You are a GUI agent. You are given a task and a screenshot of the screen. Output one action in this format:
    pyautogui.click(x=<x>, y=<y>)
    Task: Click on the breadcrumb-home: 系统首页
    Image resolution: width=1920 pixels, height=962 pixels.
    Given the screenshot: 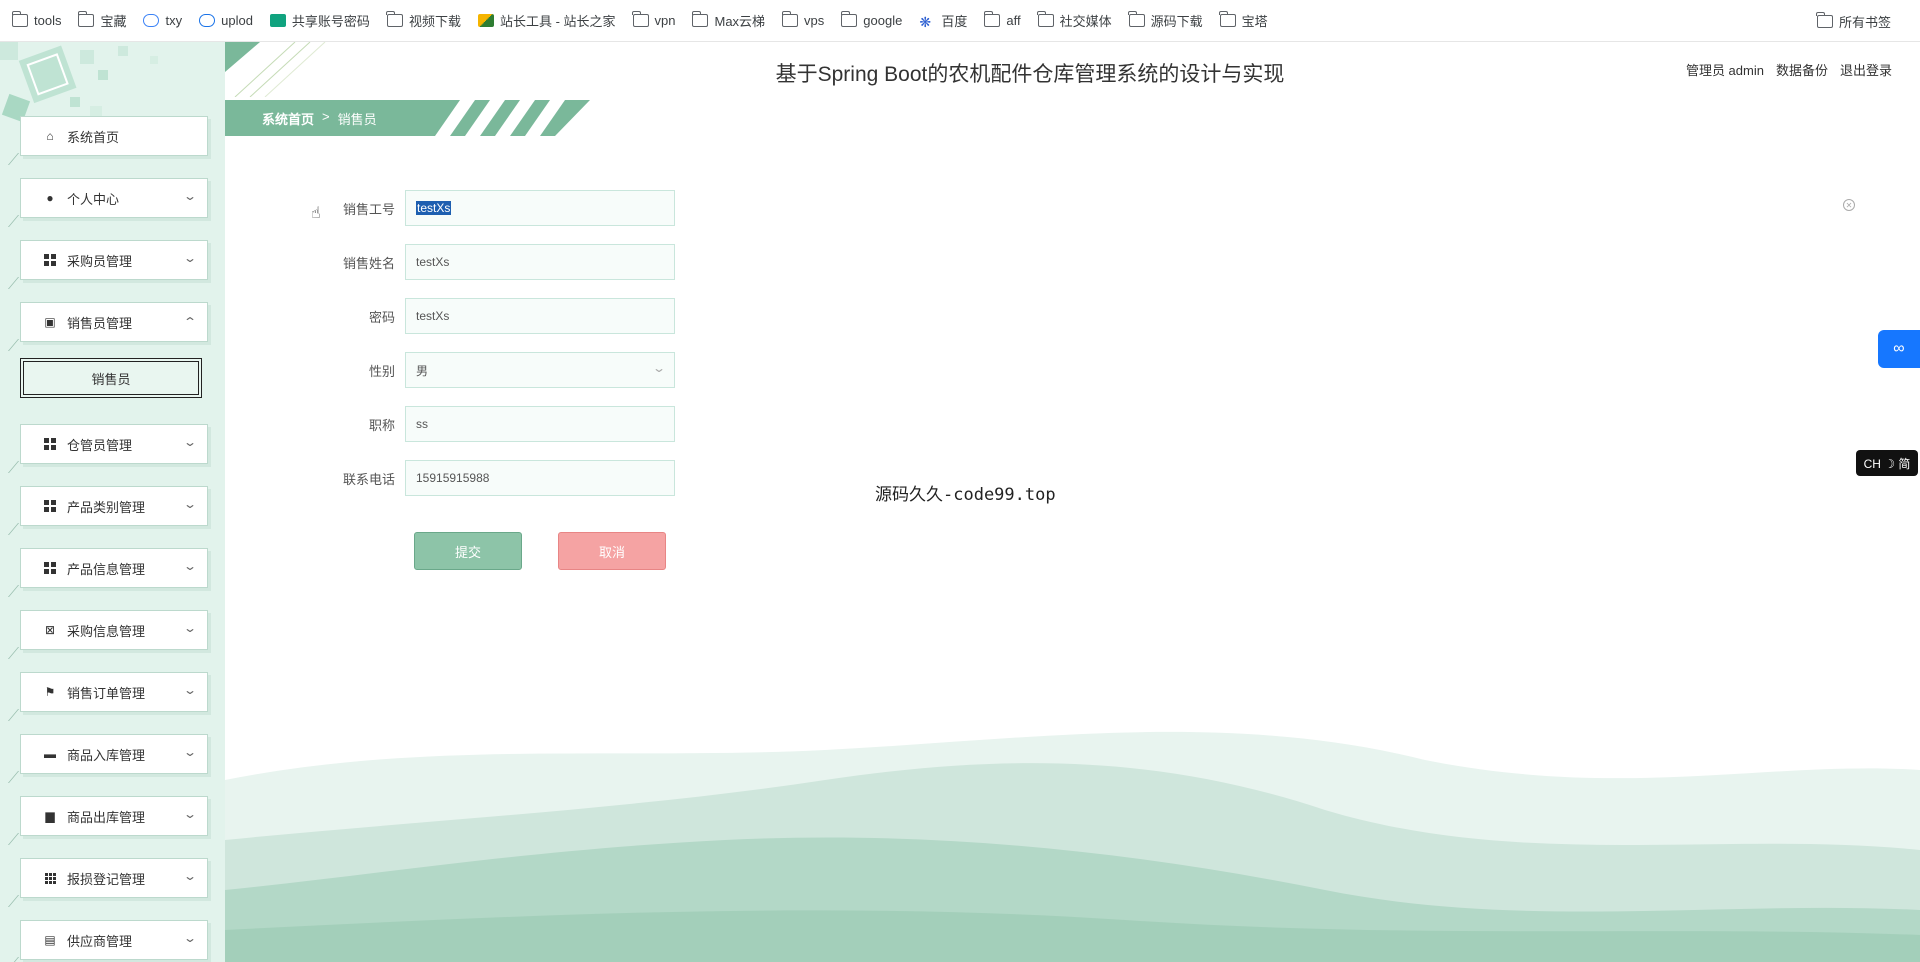 What is the action you would take?
    pyautogui.click(x=288, y=118)
    